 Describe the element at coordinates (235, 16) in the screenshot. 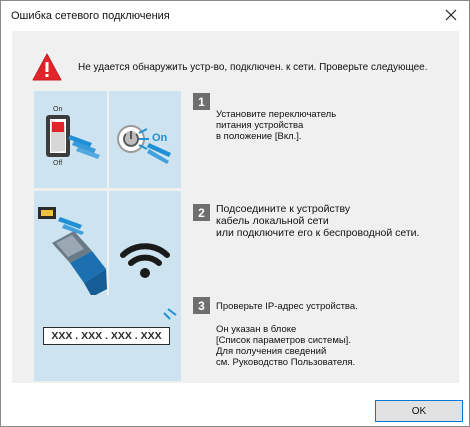

I see `title-bar: Ошибка сетевого подключения` at that location.